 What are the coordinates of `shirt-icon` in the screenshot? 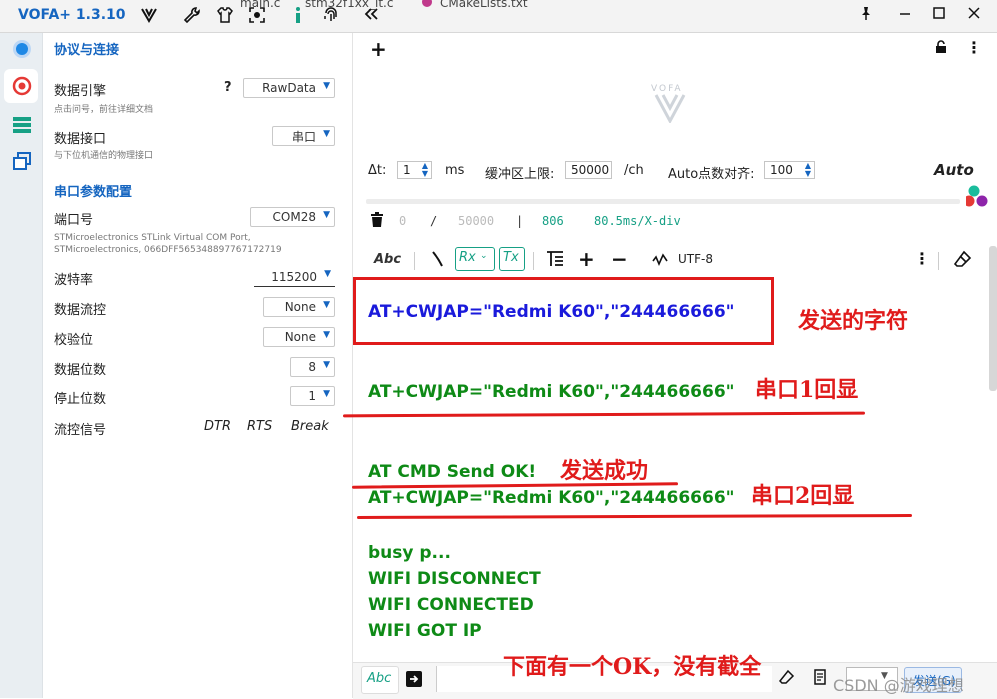 It's located at (225, 17).